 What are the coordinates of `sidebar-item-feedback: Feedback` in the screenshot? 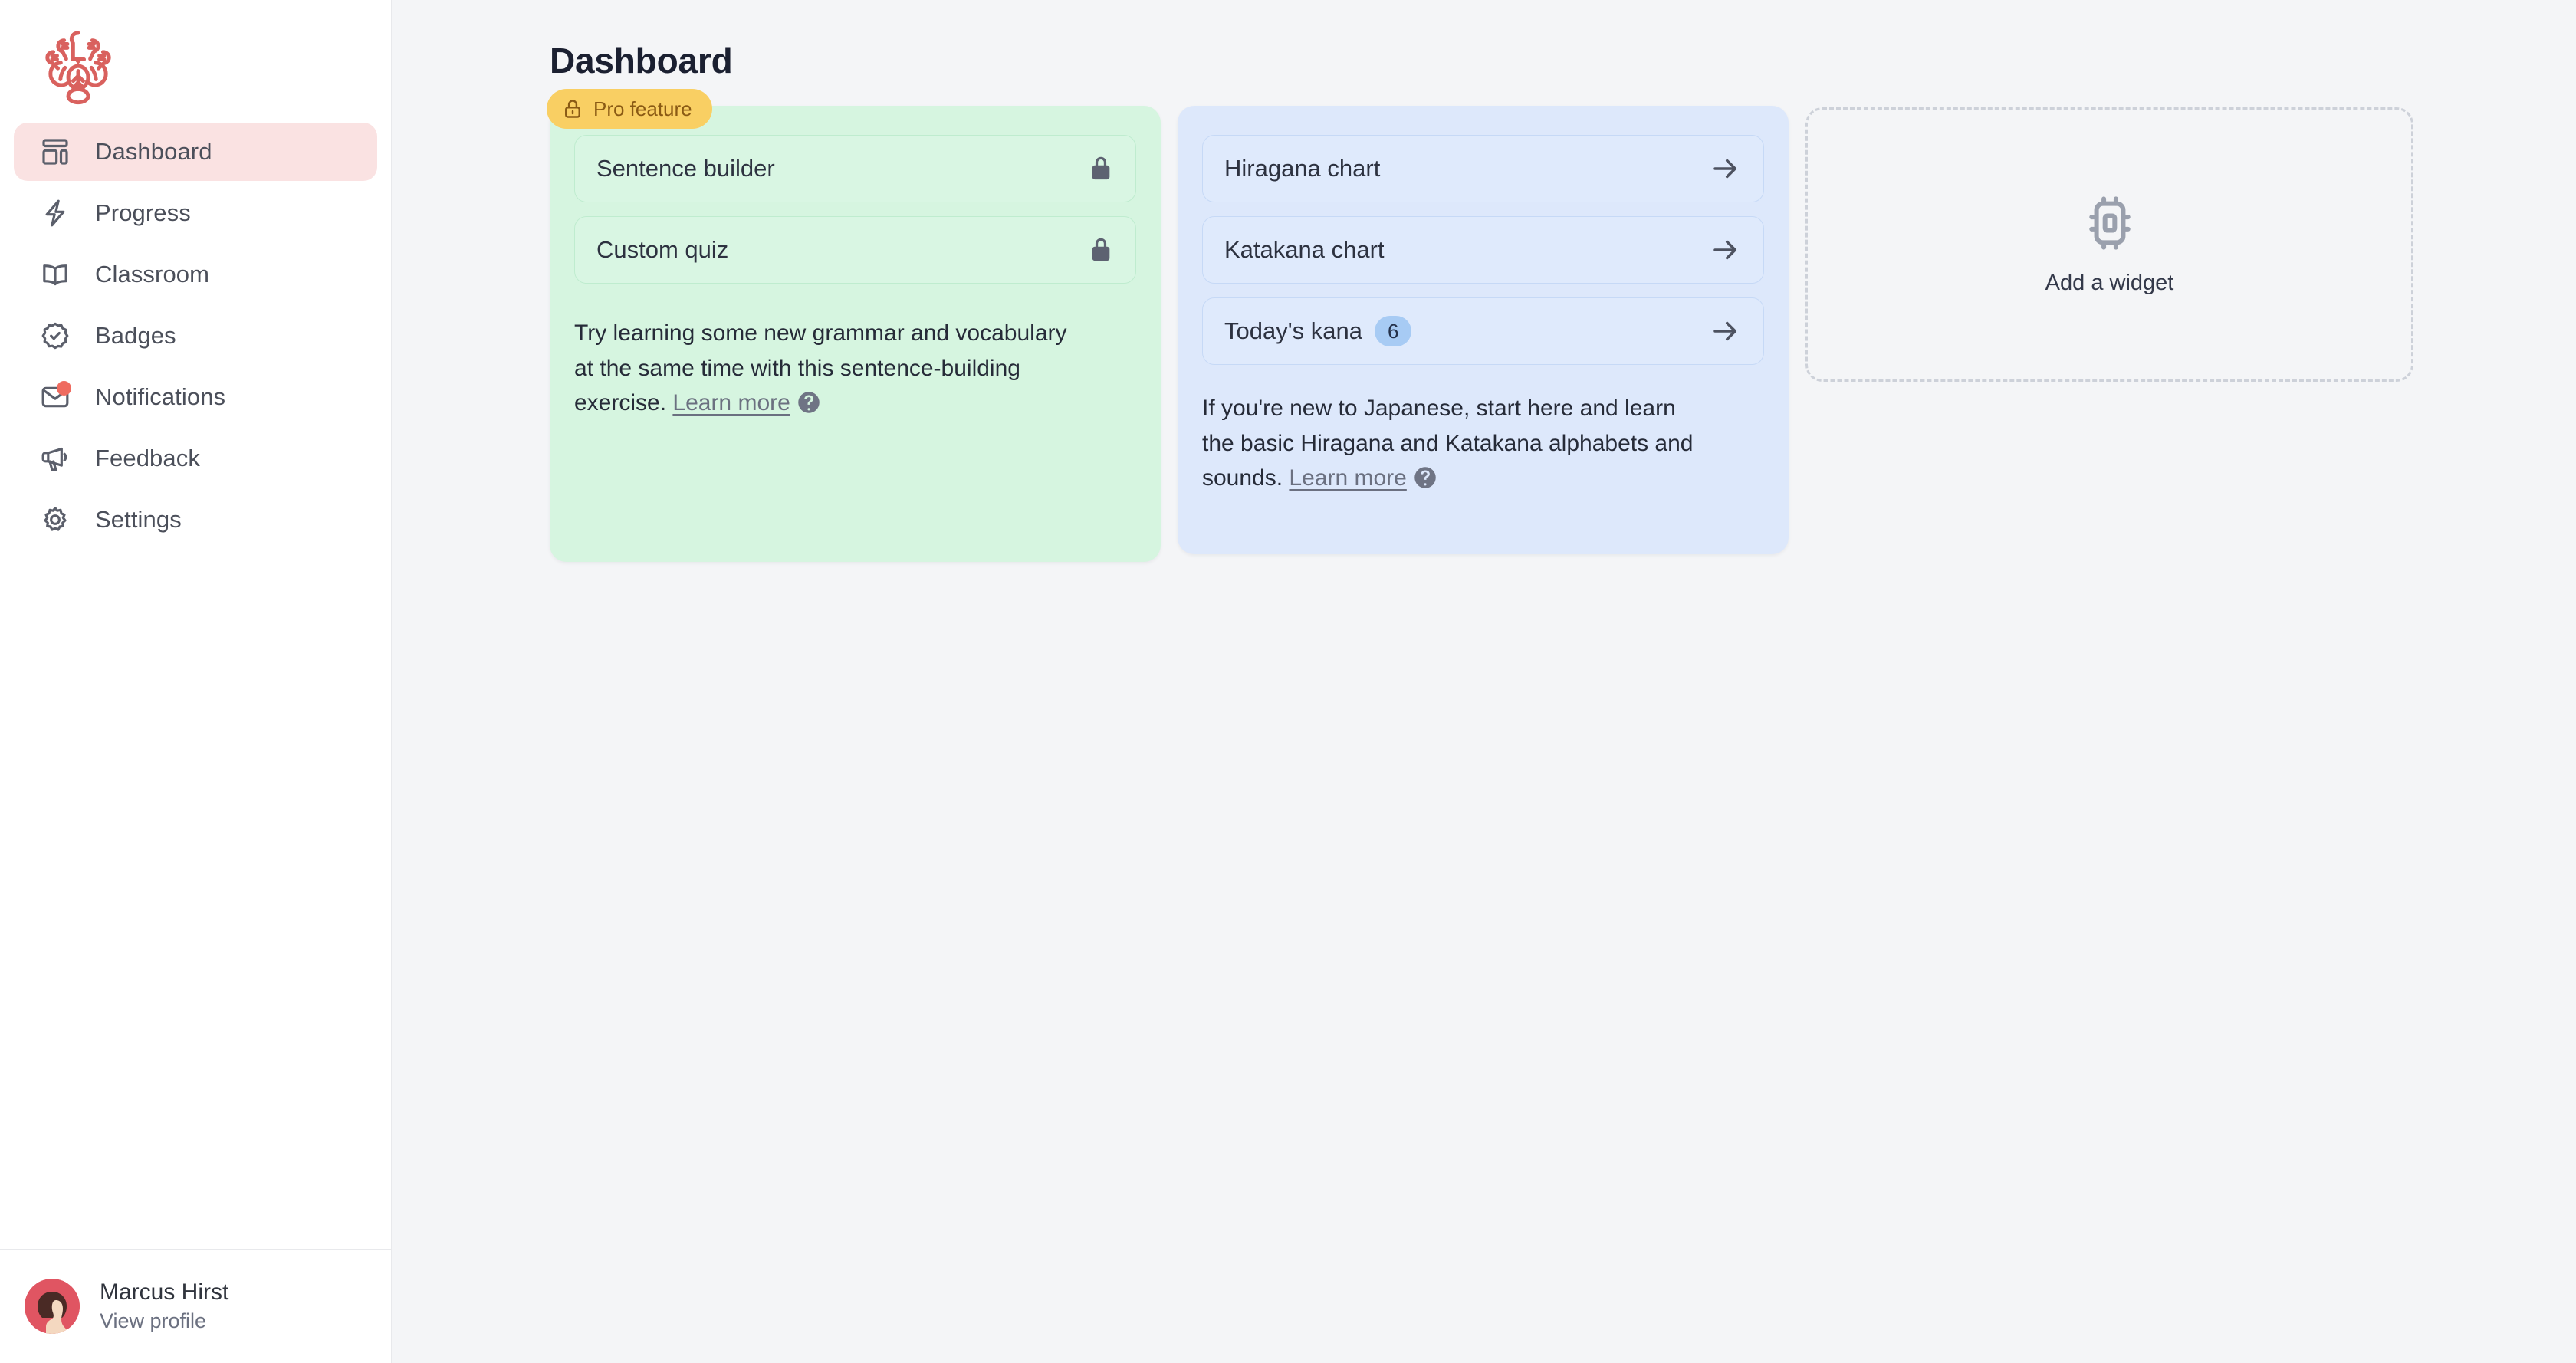 It's located at (195, 459).